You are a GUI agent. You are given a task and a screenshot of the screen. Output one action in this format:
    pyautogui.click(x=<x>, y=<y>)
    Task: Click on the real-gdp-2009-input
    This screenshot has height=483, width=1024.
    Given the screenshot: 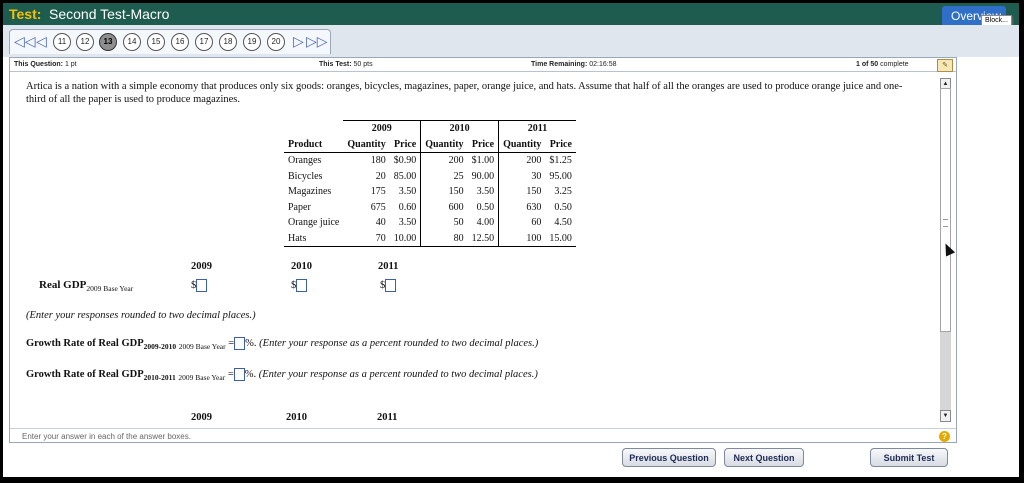 What is the action you would take?
    pyautogui.click(x=202, y=285)
    